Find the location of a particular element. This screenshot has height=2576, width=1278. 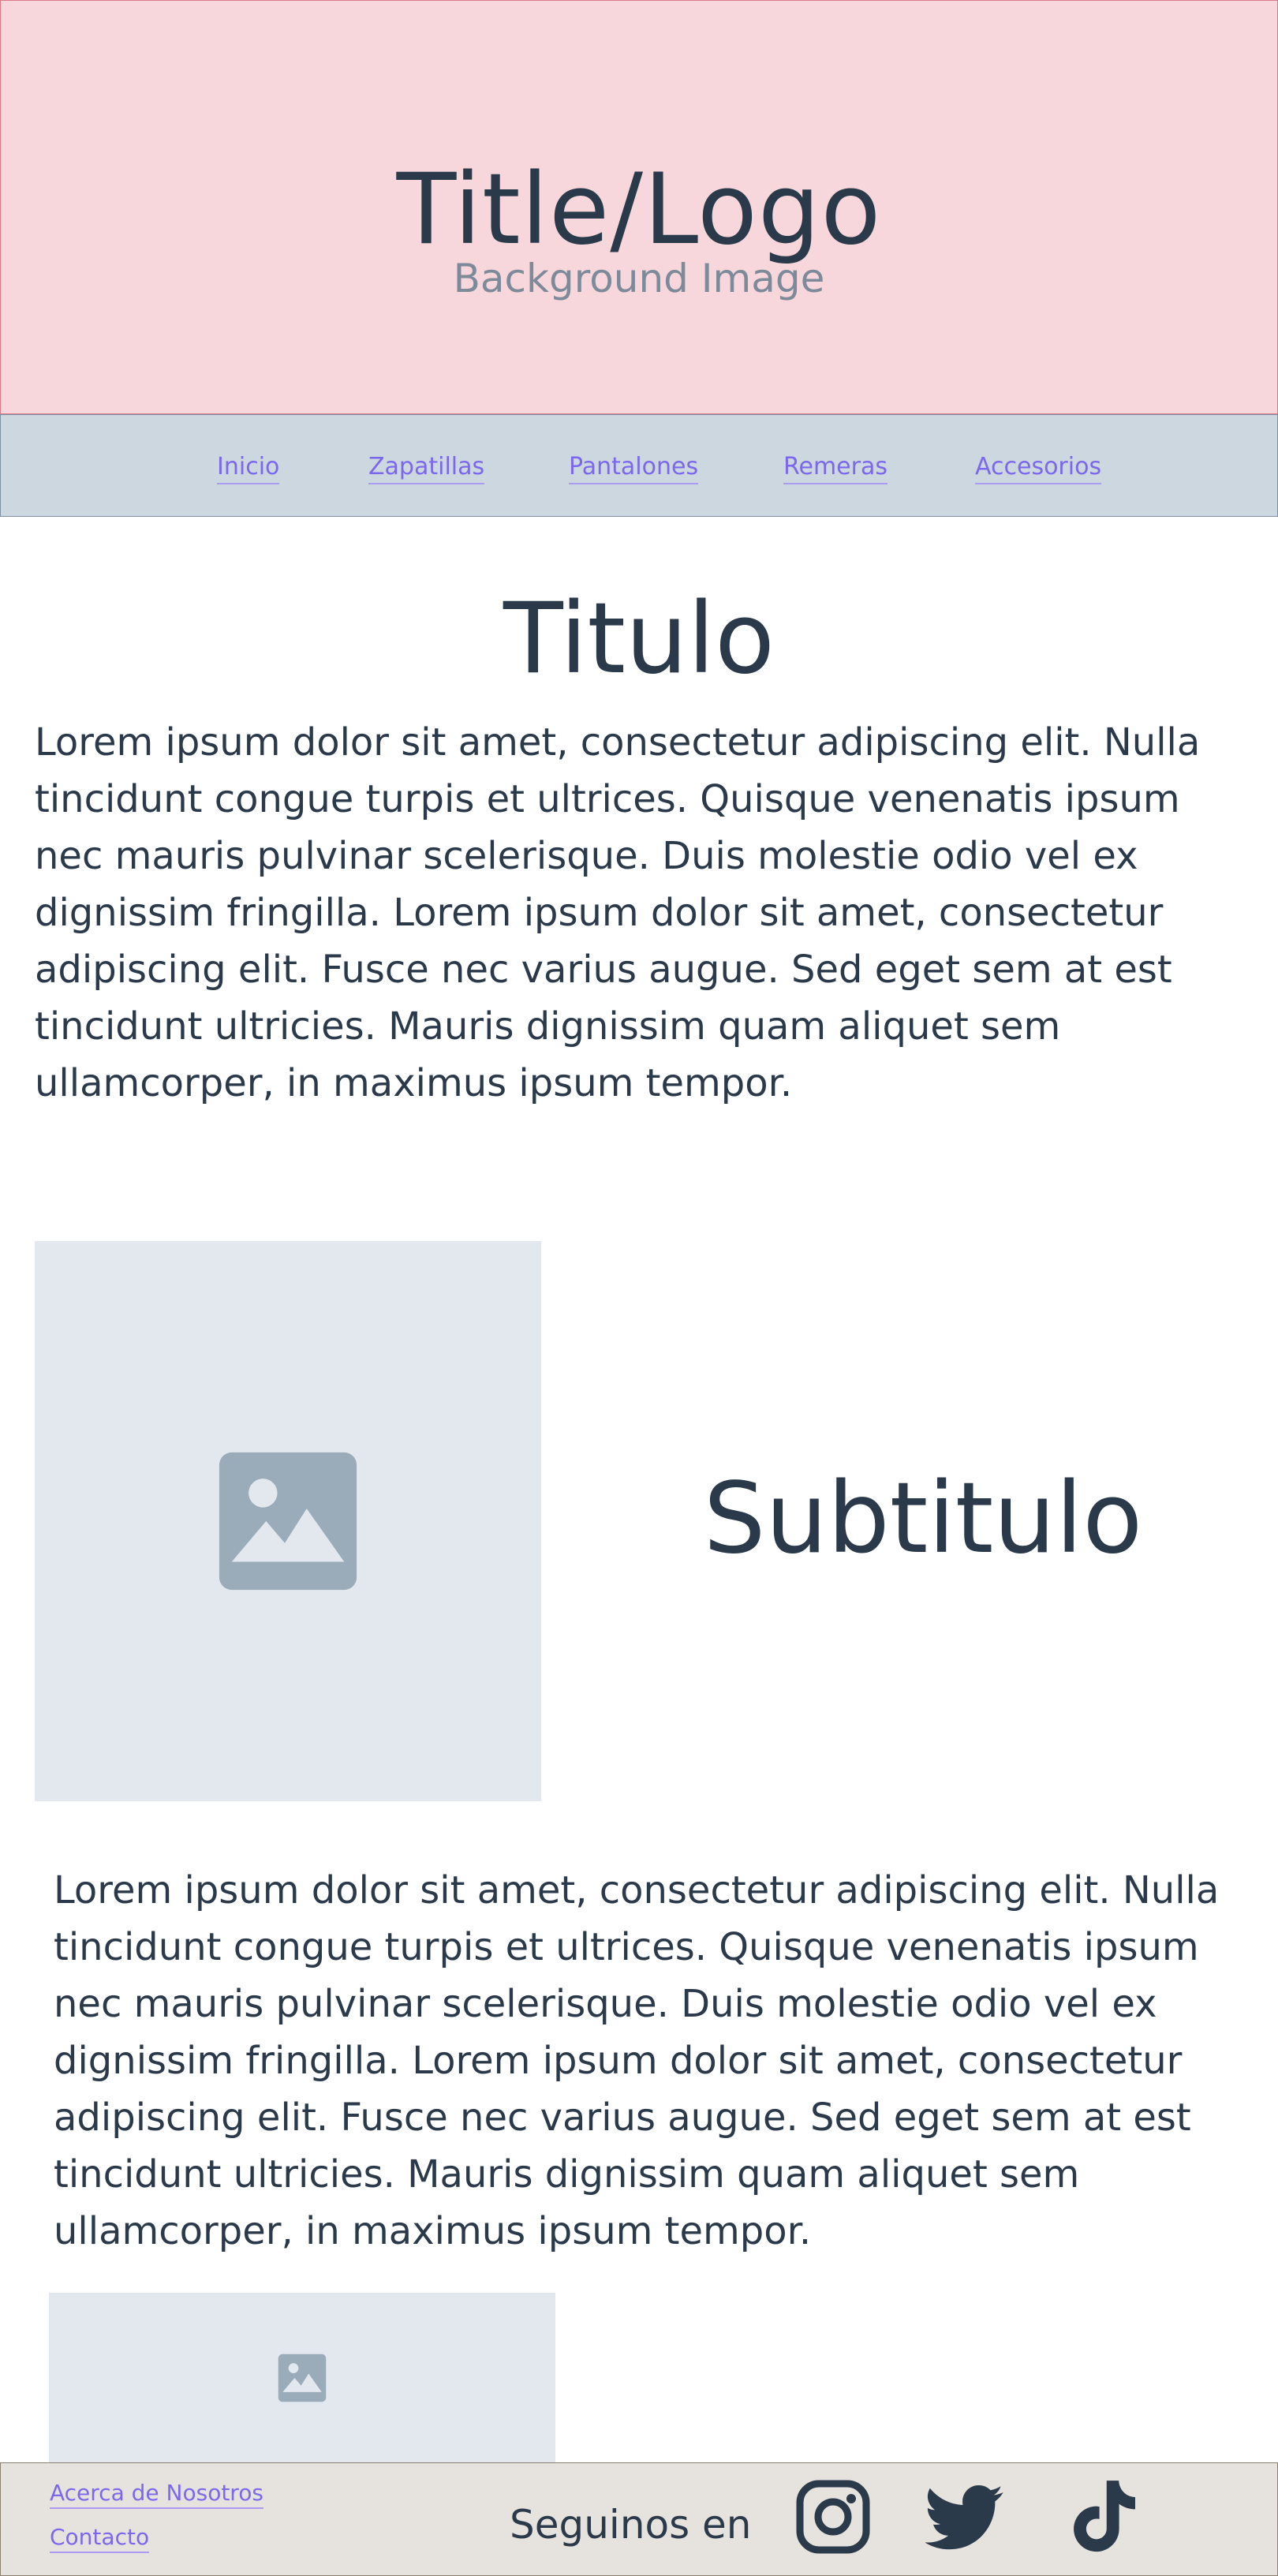

nav-item-zapatillas: Zapatillas is located at coordinates (427, 467).